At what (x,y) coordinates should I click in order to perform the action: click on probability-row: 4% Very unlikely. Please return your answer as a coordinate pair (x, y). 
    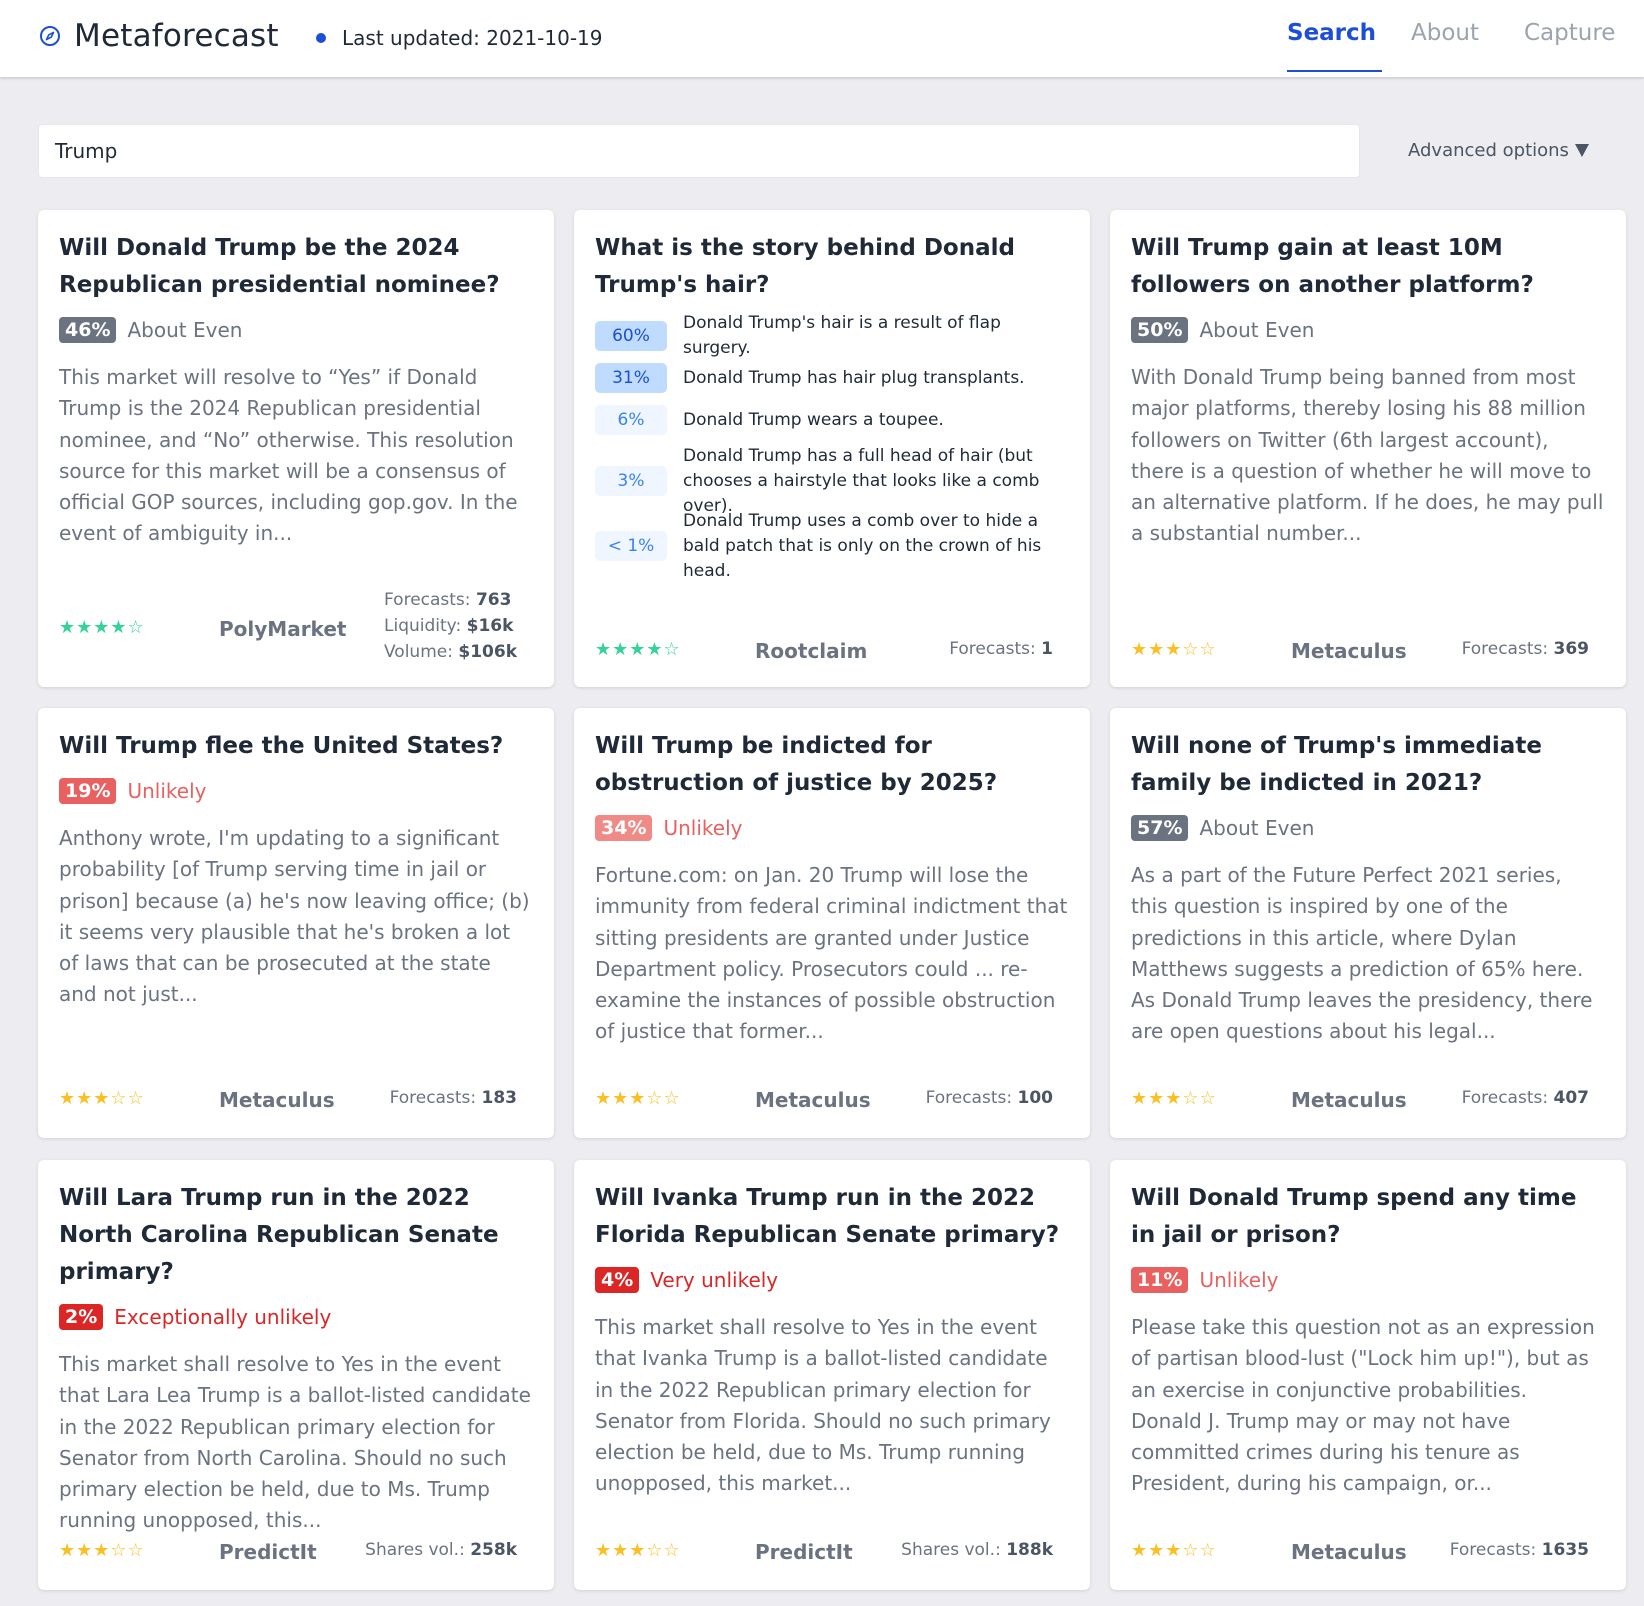
    Looking at the image, I should click on (831, 1280).